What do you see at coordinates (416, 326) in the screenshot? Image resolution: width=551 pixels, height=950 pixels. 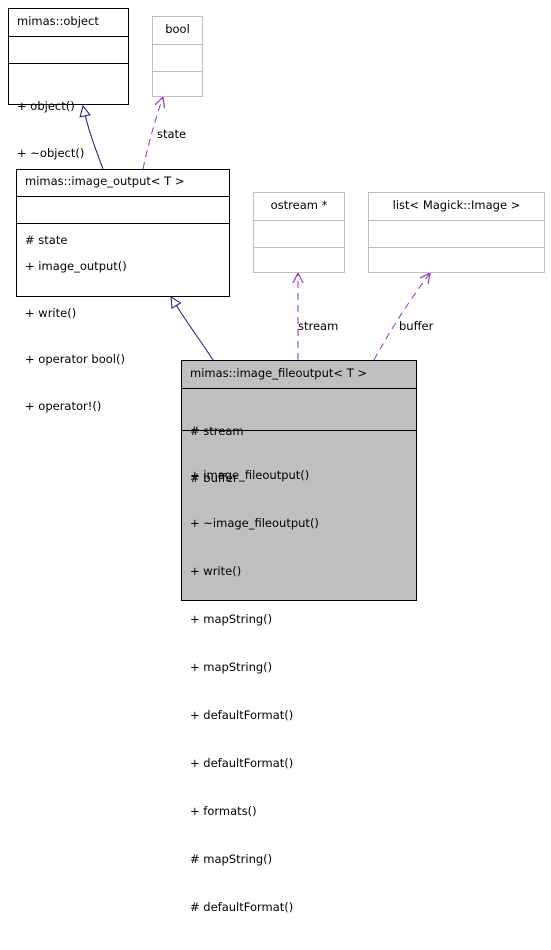 I see `edge-label-buffer: buffer` at bounding box center [416, 326].